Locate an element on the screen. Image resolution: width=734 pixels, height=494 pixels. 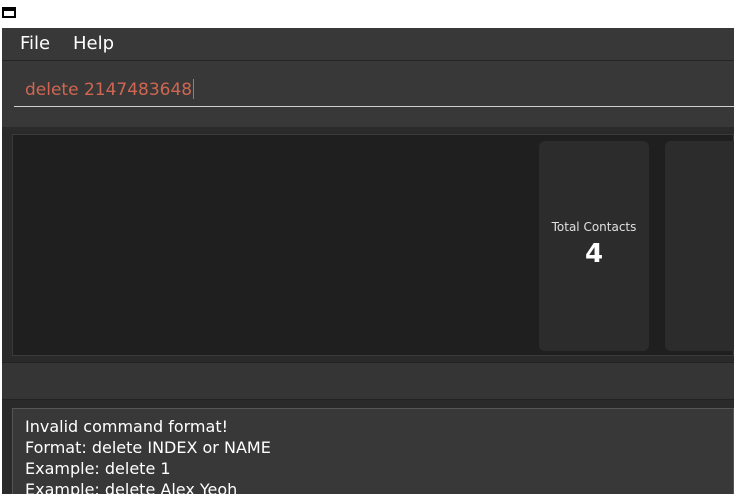
command-box: delete 2147483648 is located at coordinates (368, 94).